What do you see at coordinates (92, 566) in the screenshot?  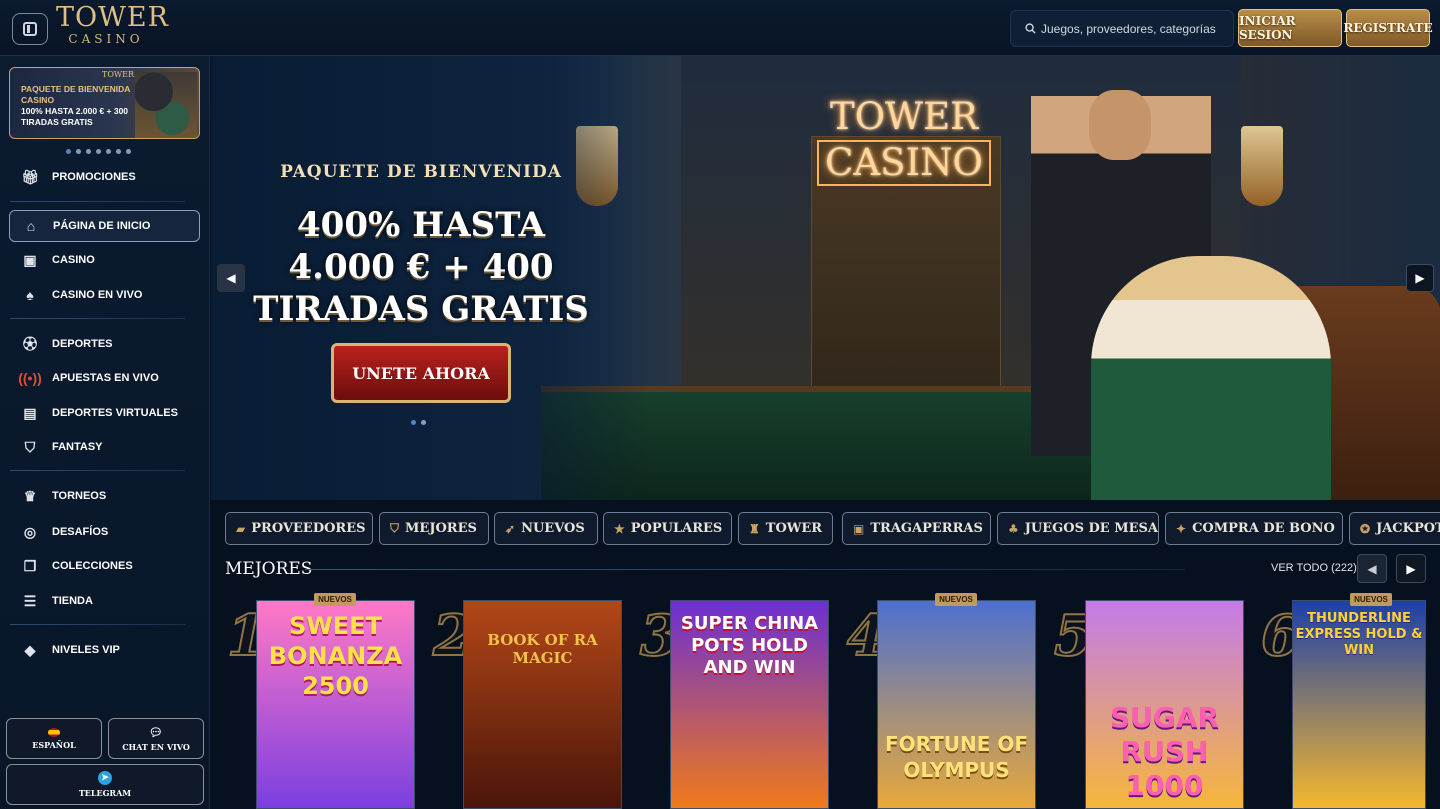 I see `sidebar-item-label: COLECCIONES` at bounding box center [92, 566].